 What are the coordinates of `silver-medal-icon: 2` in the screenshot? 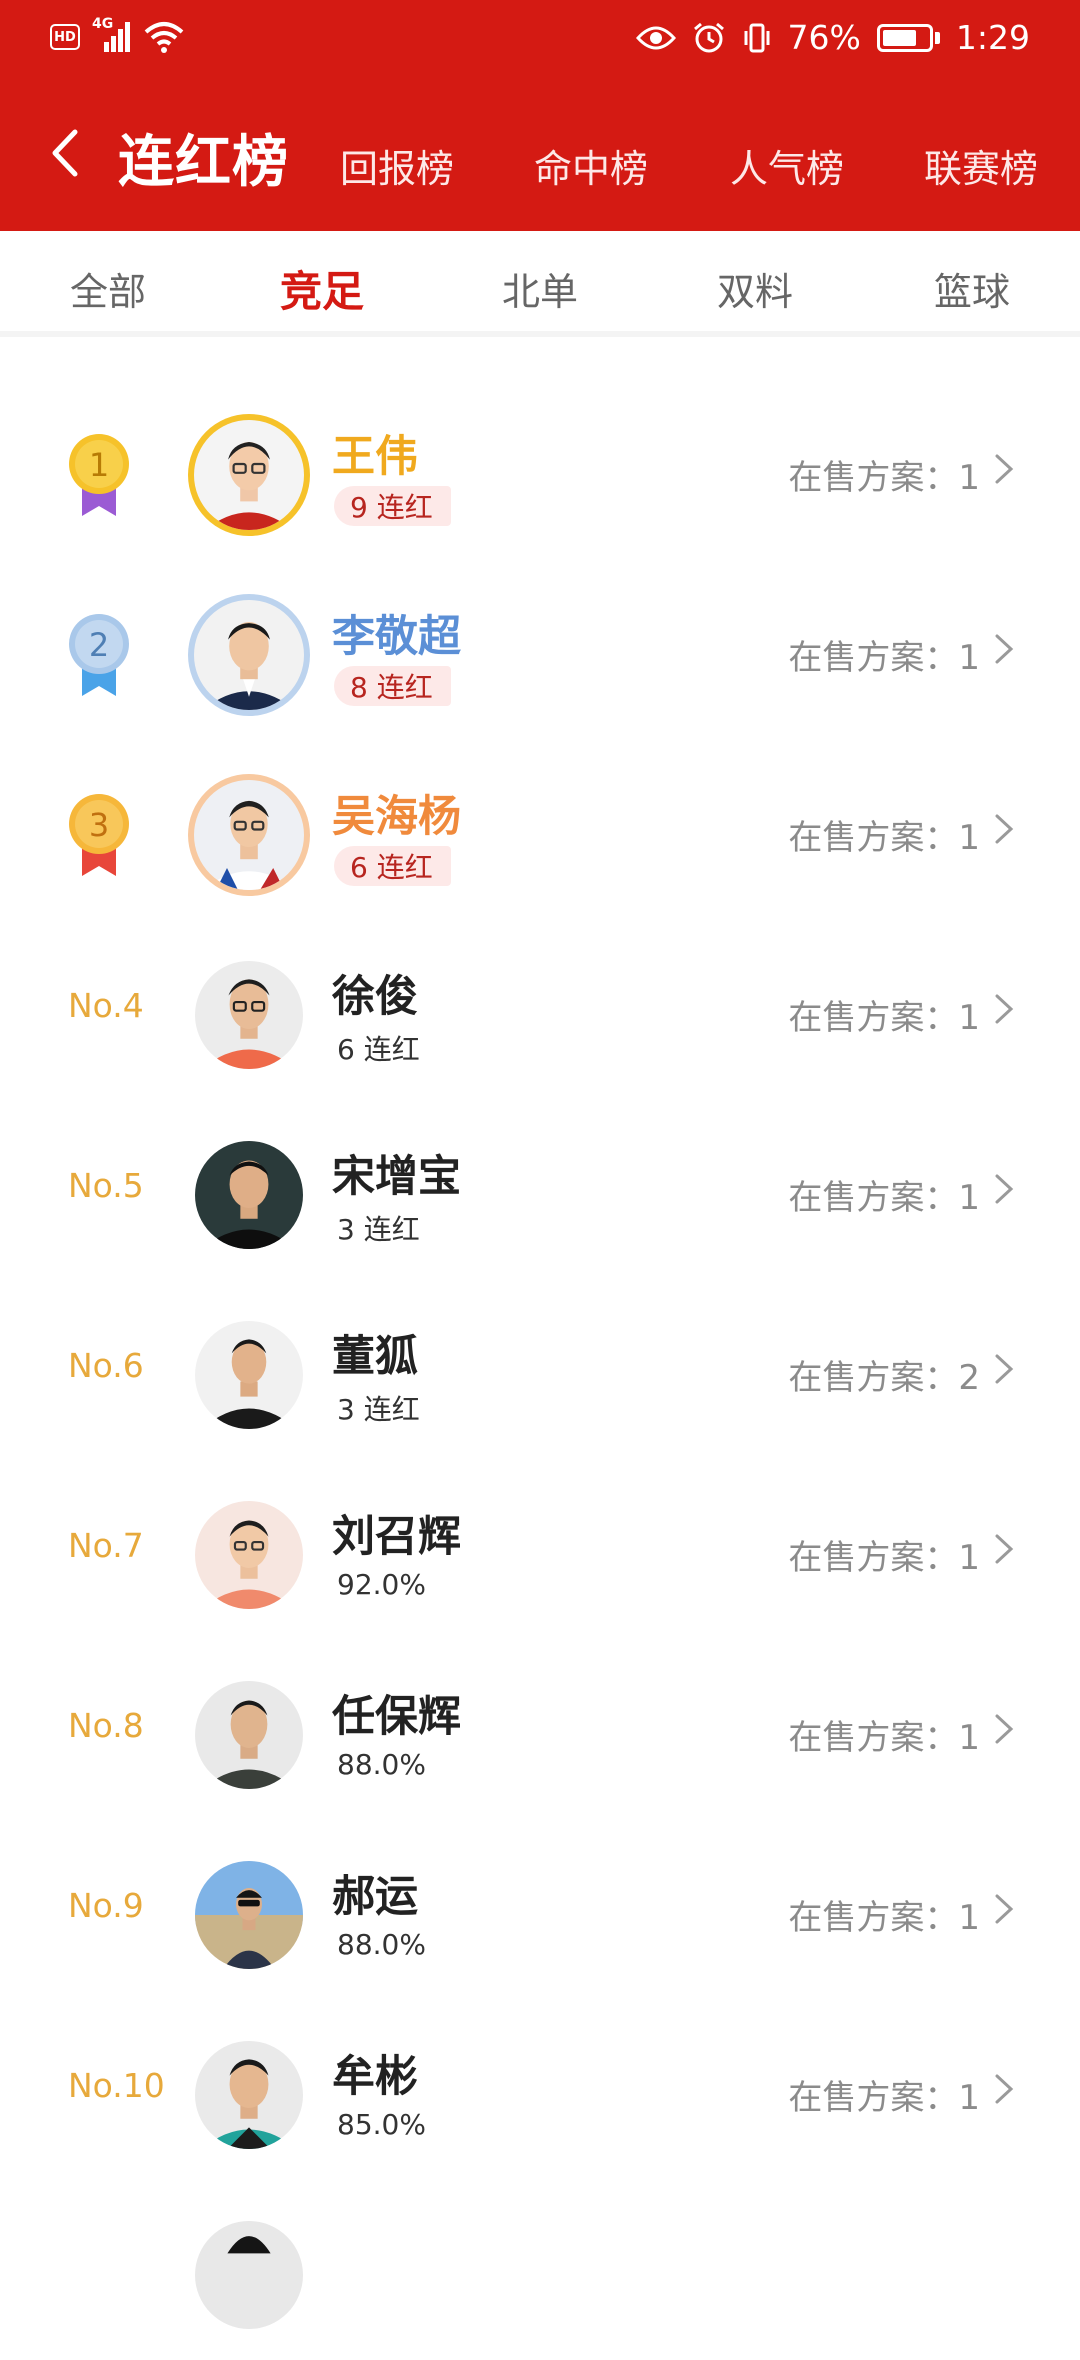 It's located at (99, 655).